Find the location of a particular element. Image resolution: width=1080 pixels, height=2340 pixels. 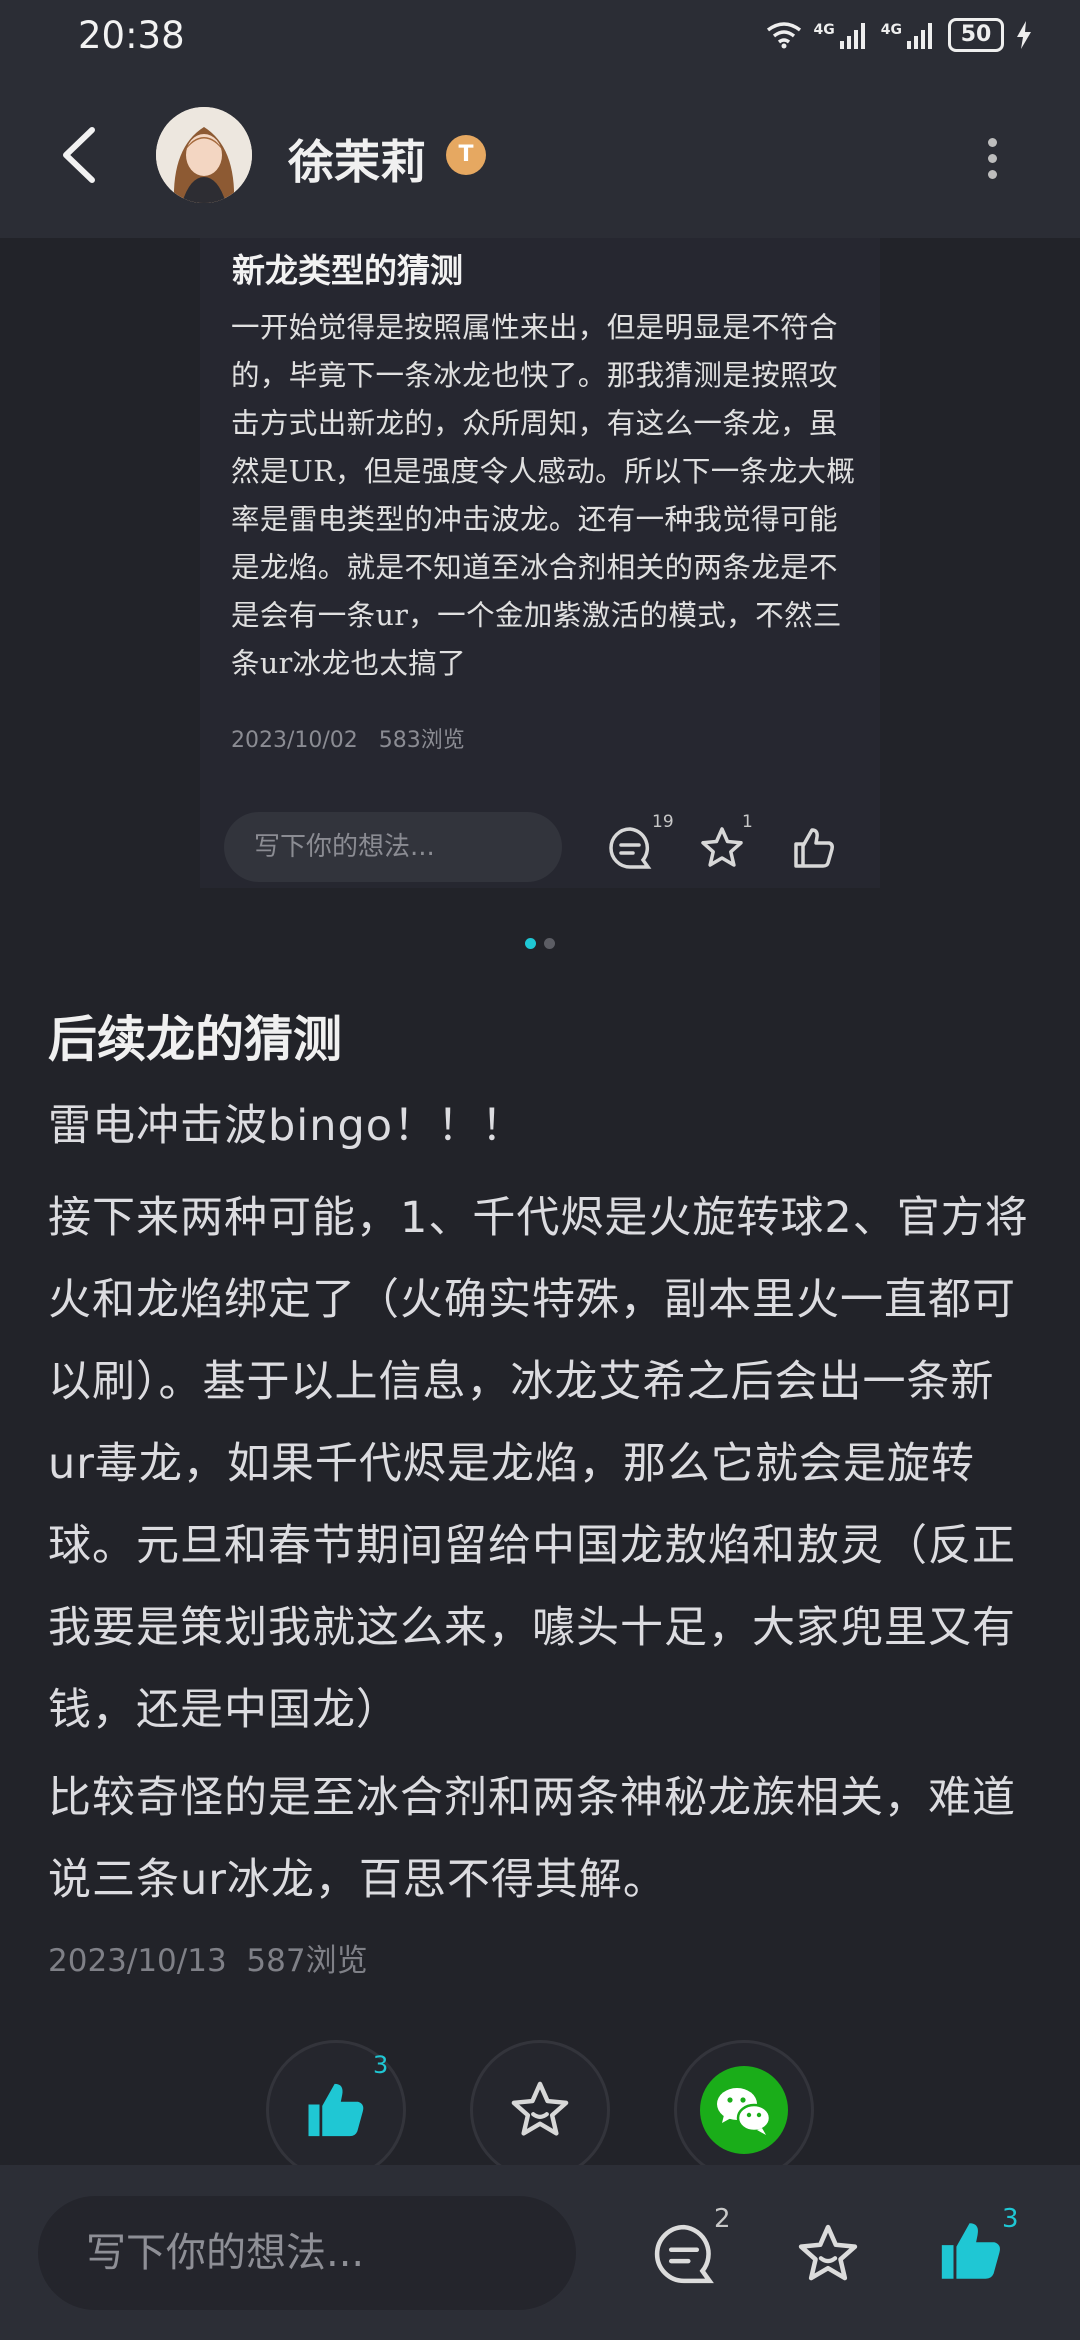

embedded-post-meta: 2023/10/02 583浏览 is located at coordinates (348, 738).